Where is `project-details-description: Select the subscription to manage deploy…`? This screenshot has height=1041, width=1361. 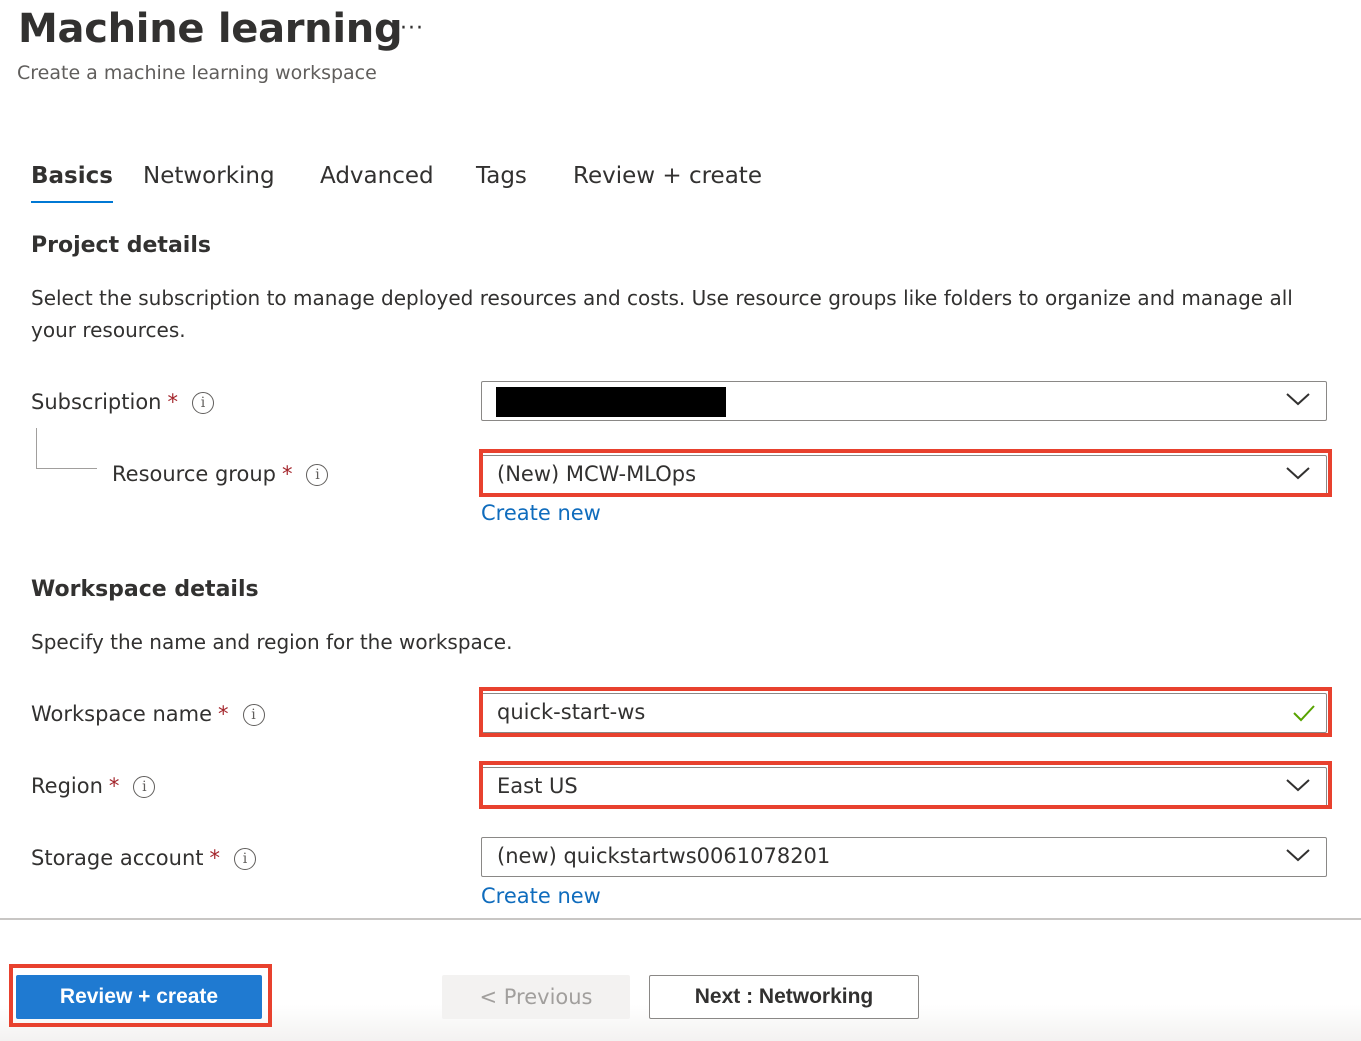
project-details-description: Select the subscription to manage deploy… is located at coordinates (662, 314).